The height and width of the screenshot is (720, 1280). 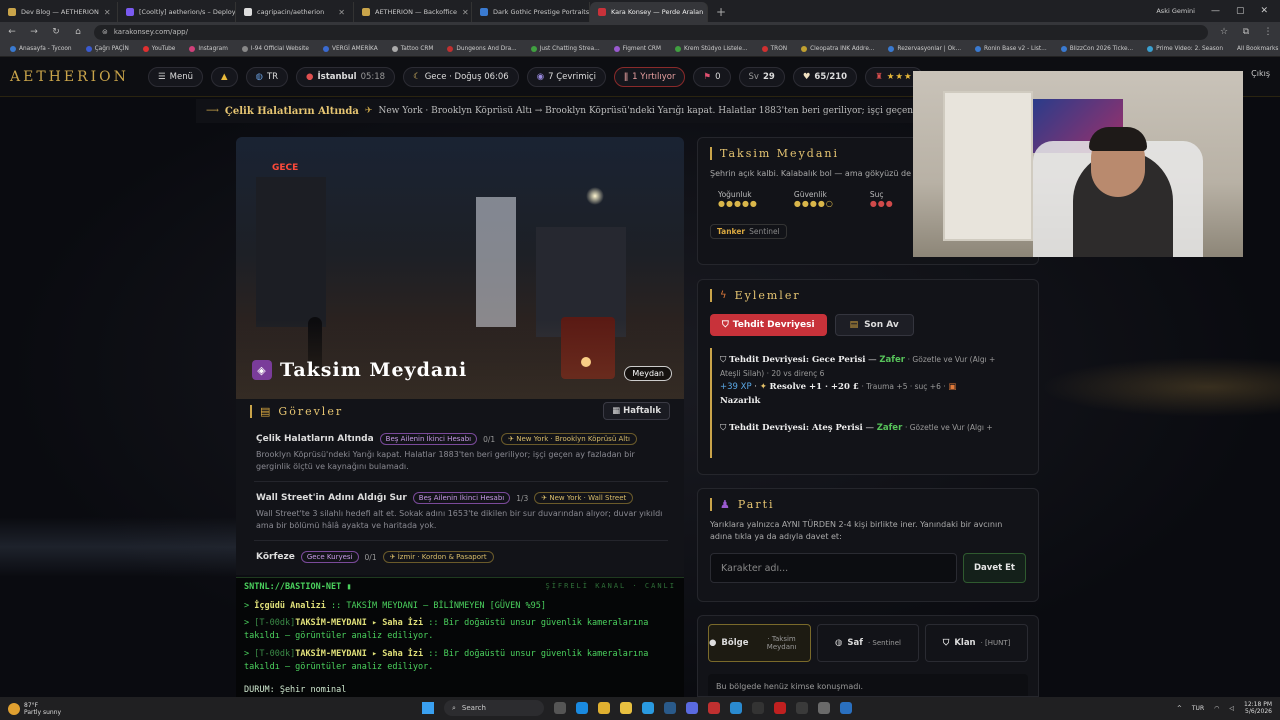 I want to click on chat-tab-0: ● Bölge · Taksim Meydanı, so click(x=759, y=643).